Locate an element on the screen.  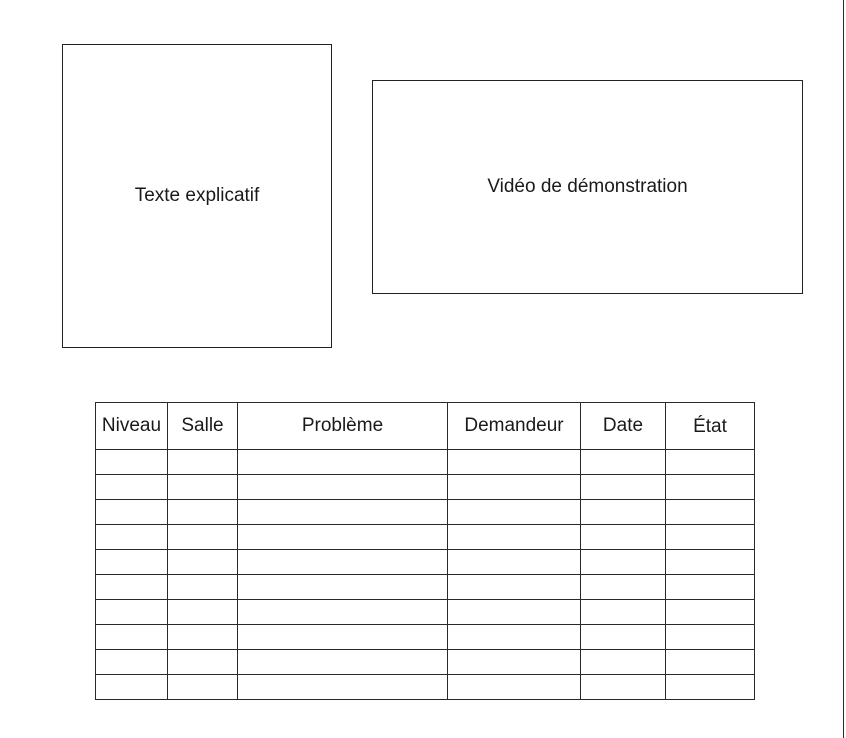
column-header-label: Demandeur is located at coordinates (514, 425).